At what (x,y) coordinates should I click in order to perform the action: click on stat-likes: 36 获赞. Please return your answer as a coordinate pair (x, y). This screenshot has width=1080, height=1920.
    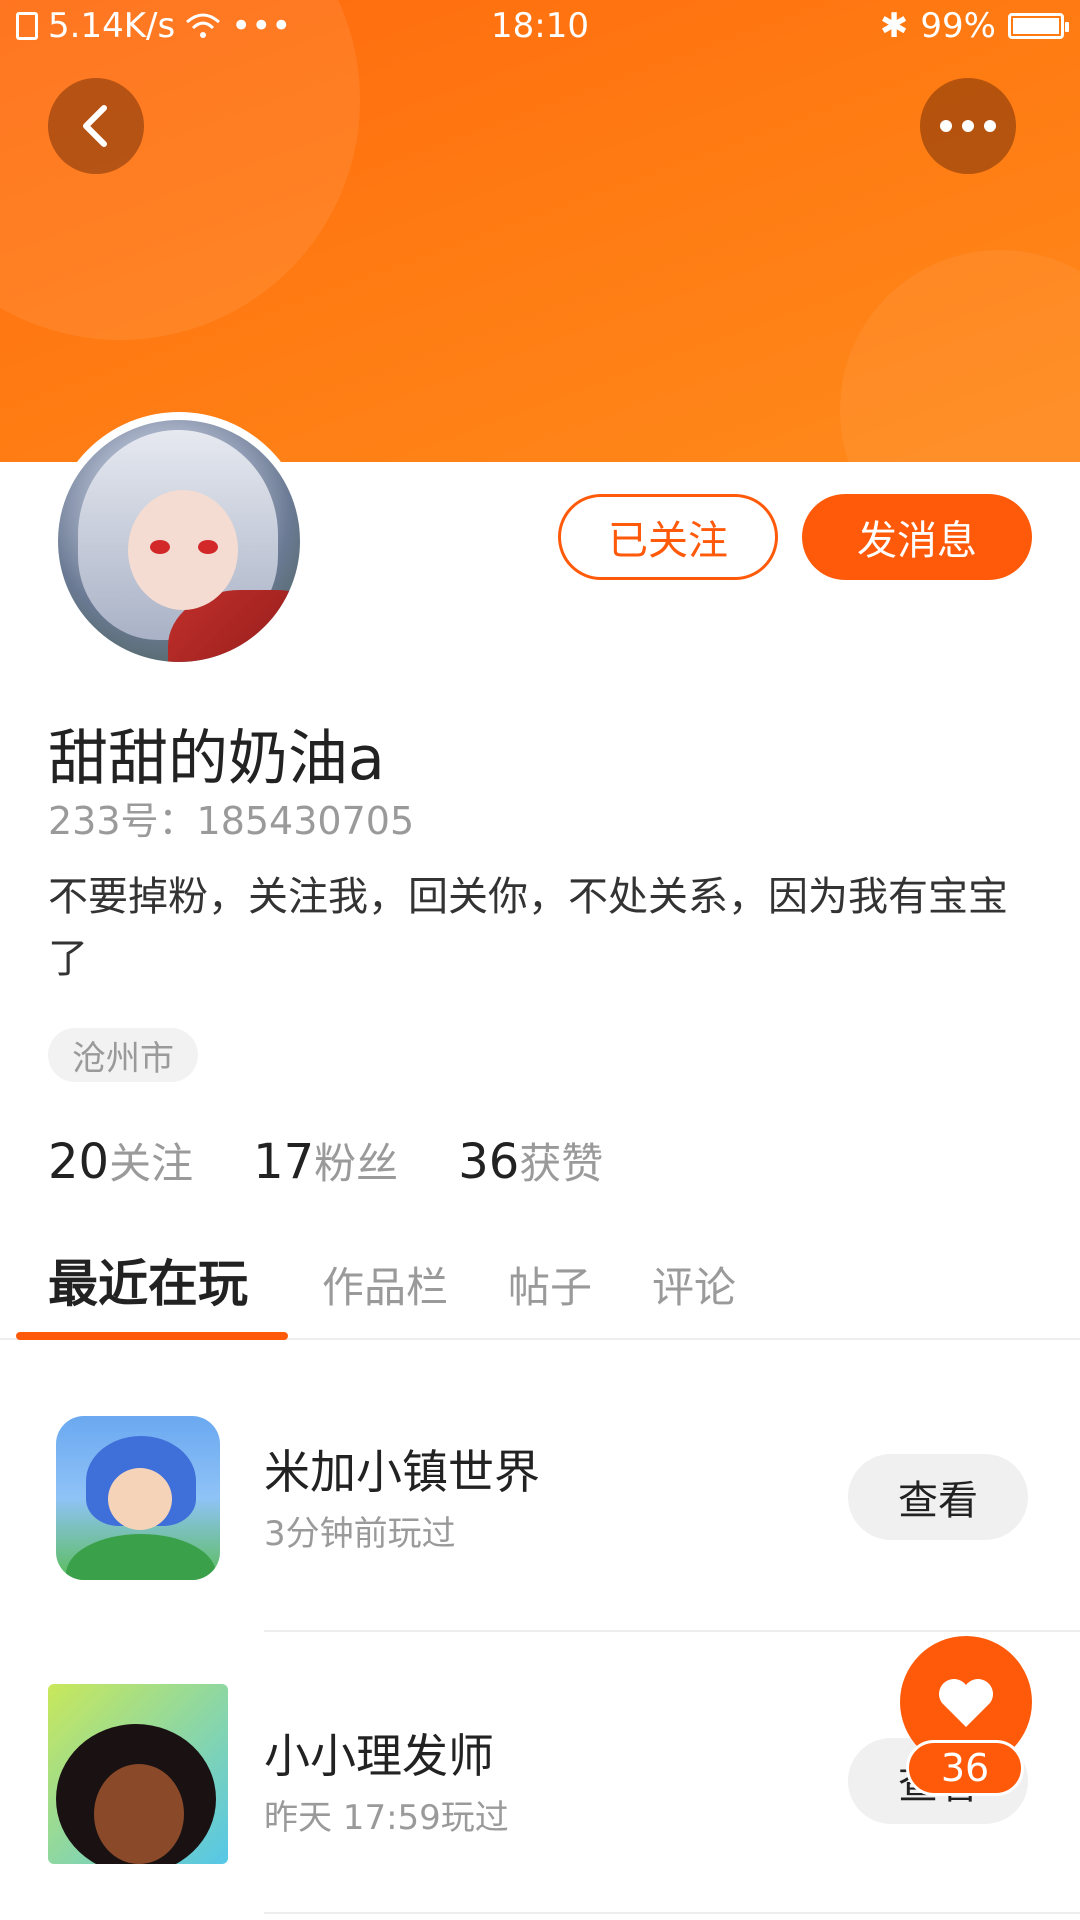
    Looking at the image, I should click on (530, 1160).